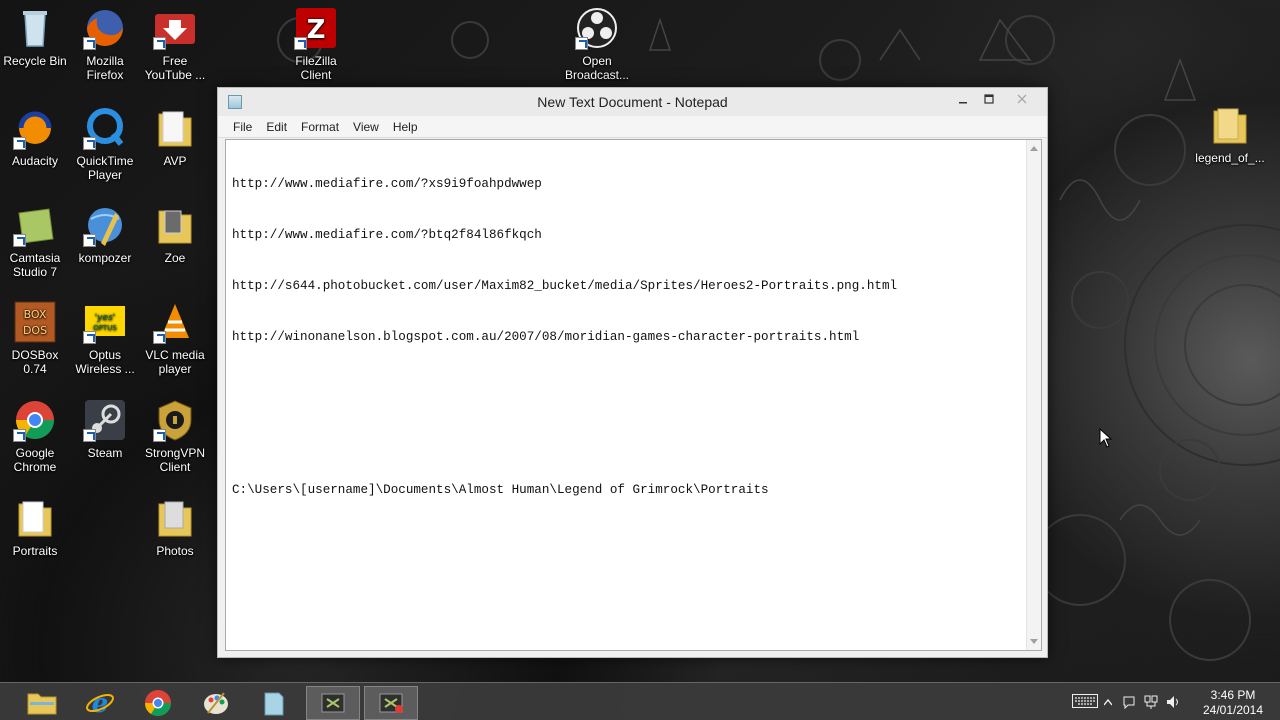 The width and height of the screenshot is (1280, 720). I want to click on quicktime-icon, so click(105, 128).